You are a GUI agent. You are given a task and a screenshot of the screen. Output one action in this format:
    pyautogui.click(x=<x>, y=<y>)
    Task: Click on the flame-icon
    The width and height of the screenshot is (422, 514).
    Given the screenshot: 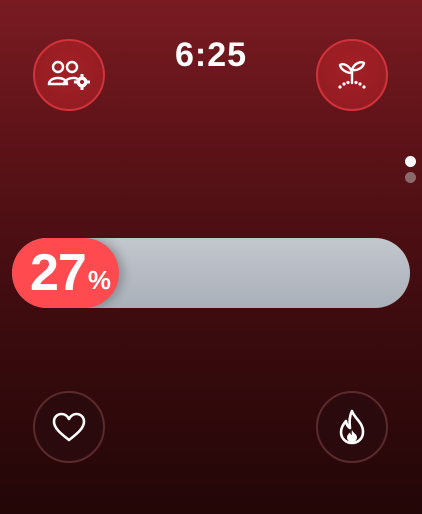 What is the action you would take?
    pyautogui.click(x=352, y=427)
    